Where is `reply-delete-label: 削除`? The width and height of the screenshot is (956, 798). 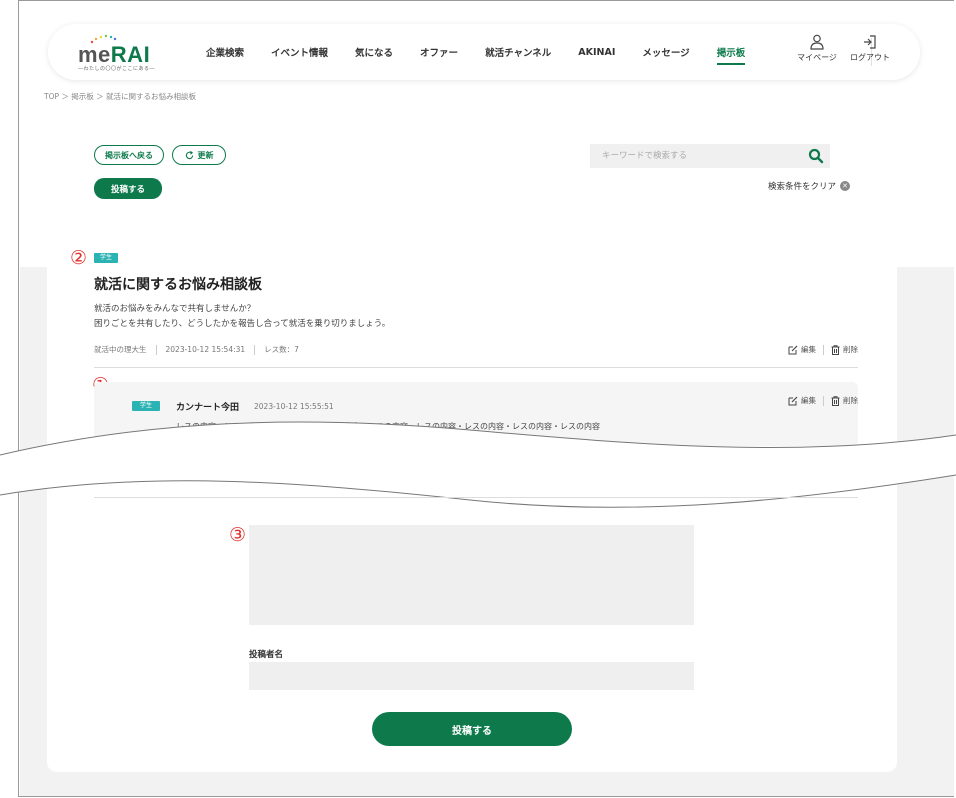 reply-delete-label: 削除 is located at coordinates (850, 400).